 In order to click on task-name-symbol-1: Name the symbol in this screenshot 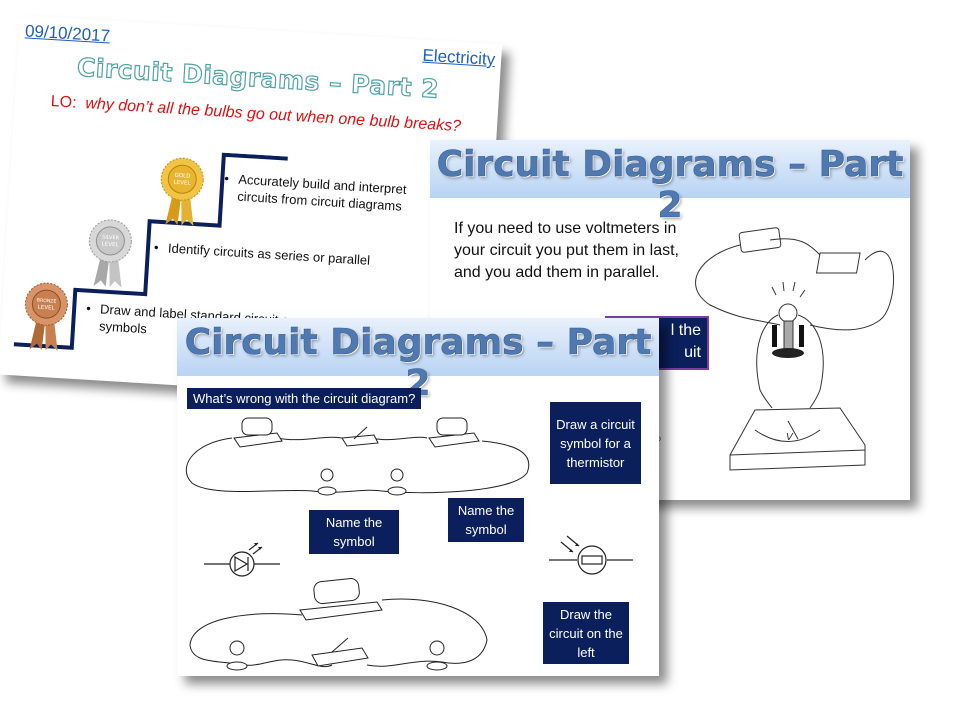, I will do `click(354, 532)`.